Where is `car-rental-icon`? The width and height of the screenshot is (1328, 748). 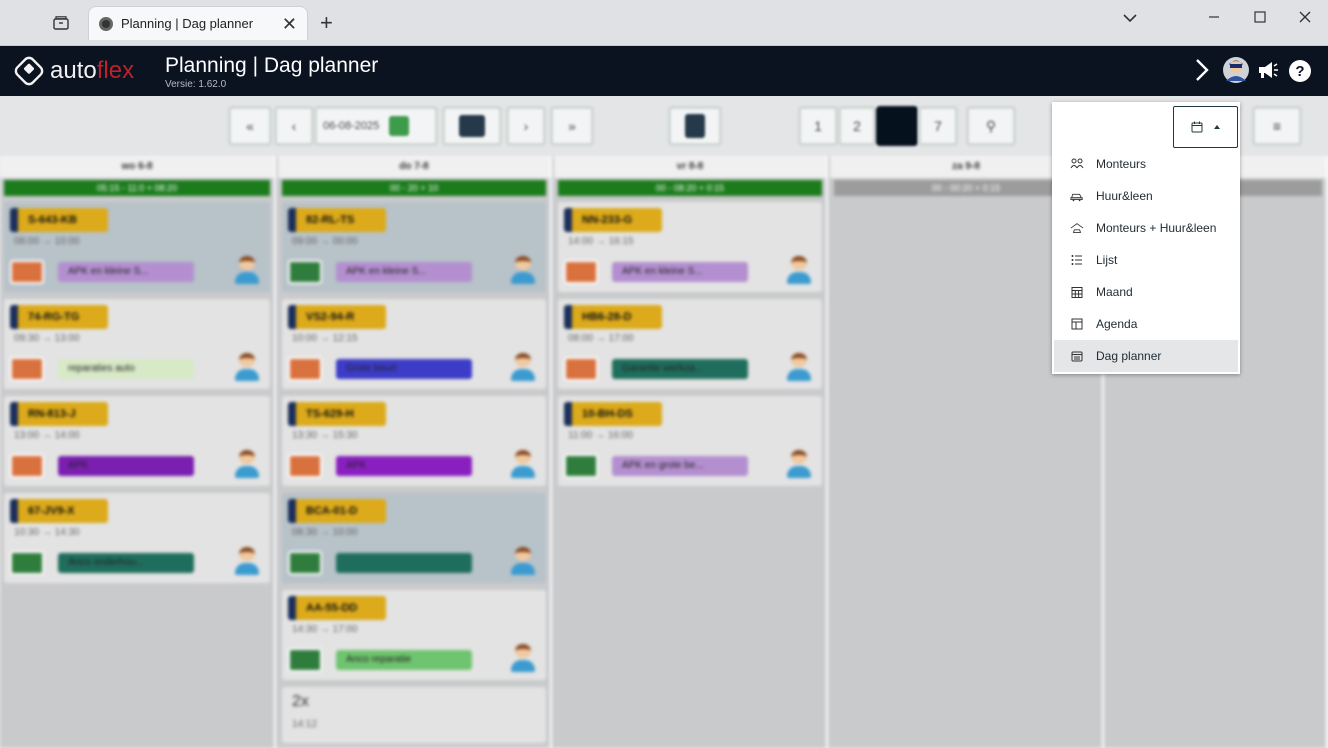 car-rental-icon is located at coordinates (1077, 196).